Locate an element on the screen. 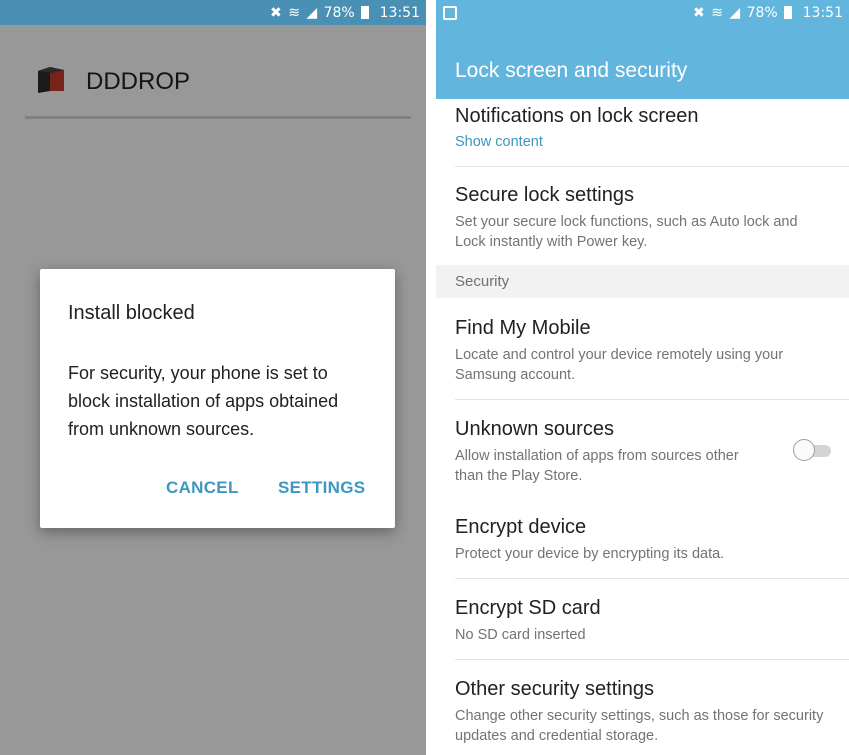 The height and width of the screenshot is (755, 849). setting-title: Secure lock settings is located at coordinates (544, 195).